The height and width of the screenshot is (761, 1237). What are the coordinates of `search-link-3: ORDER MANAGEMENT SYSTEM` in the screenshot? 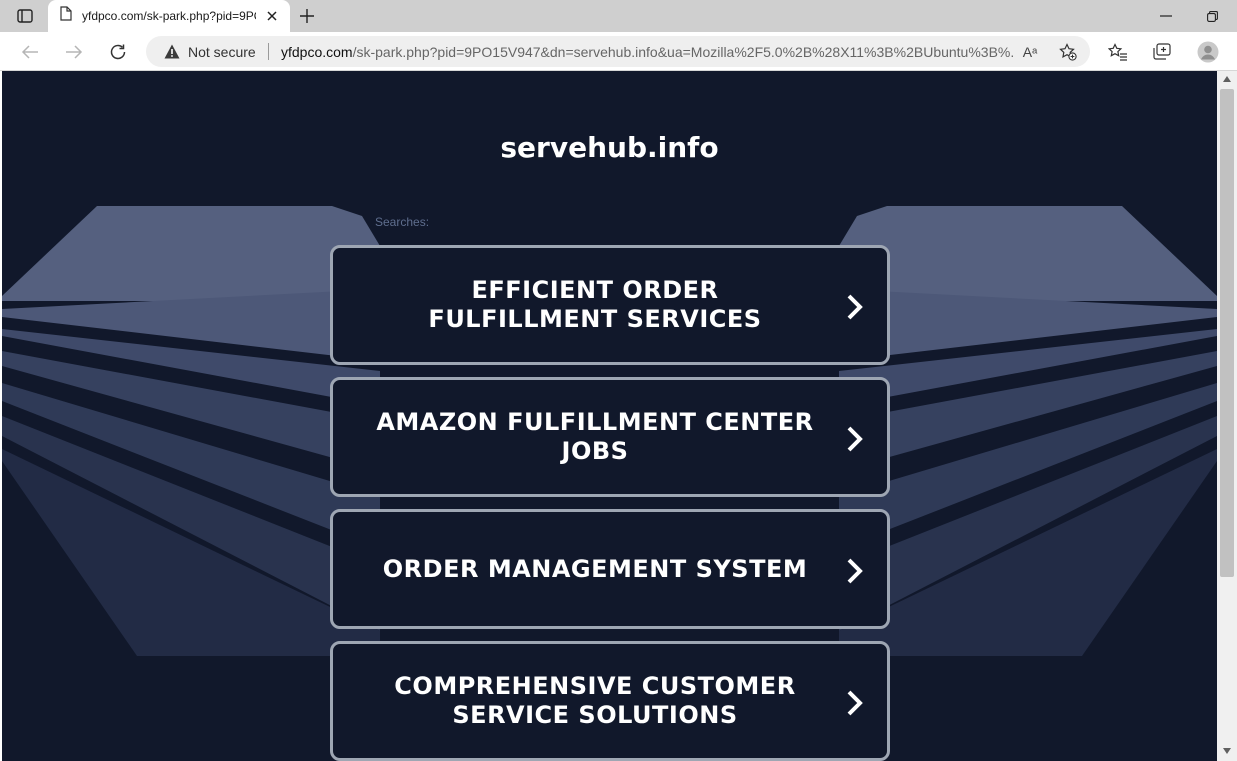 It's located at (610, 569).